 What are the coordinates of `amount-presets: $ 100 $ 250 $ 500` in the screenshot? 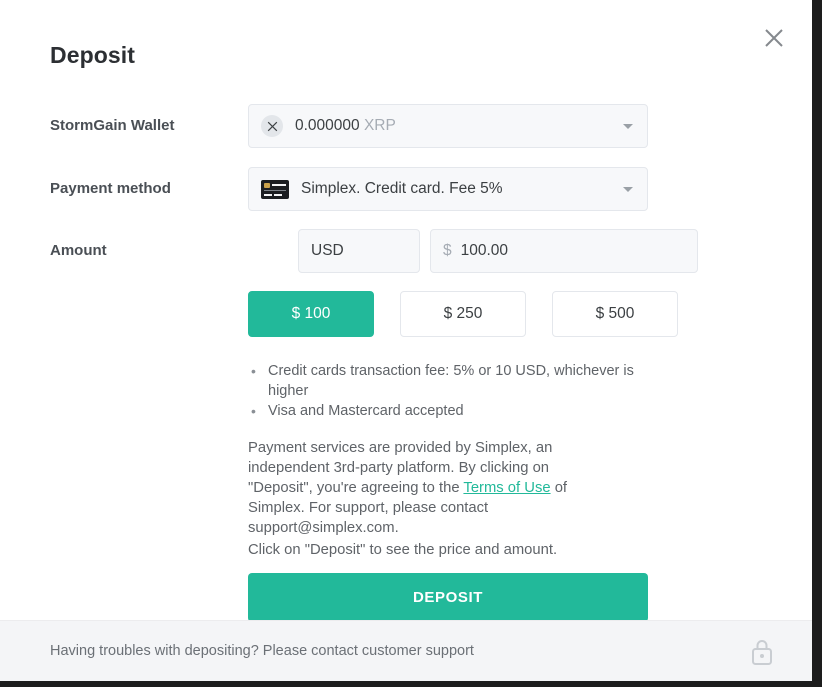 It's located at (463, 314).